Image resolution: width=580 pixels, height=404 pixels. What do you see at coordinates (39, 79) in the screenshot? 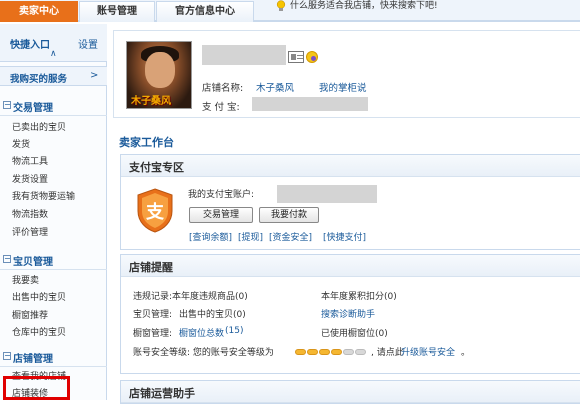
I see `bought-services-label: 我购买的服务` at bounding box center [39, 79].